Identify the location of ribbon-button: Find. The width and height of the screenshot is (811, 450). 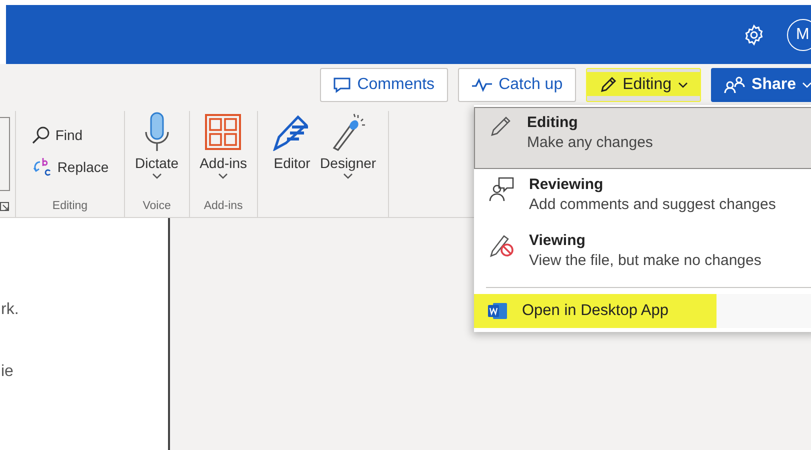
(70, 135).